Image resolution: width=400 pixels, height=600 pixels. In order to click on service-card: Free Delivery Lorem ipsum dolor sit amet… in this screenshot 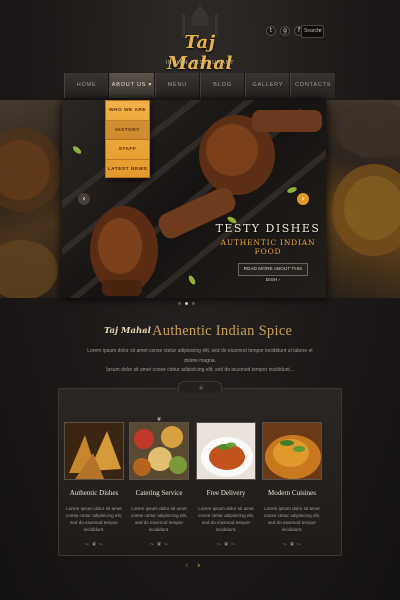, I will do `click(226, 482)`.